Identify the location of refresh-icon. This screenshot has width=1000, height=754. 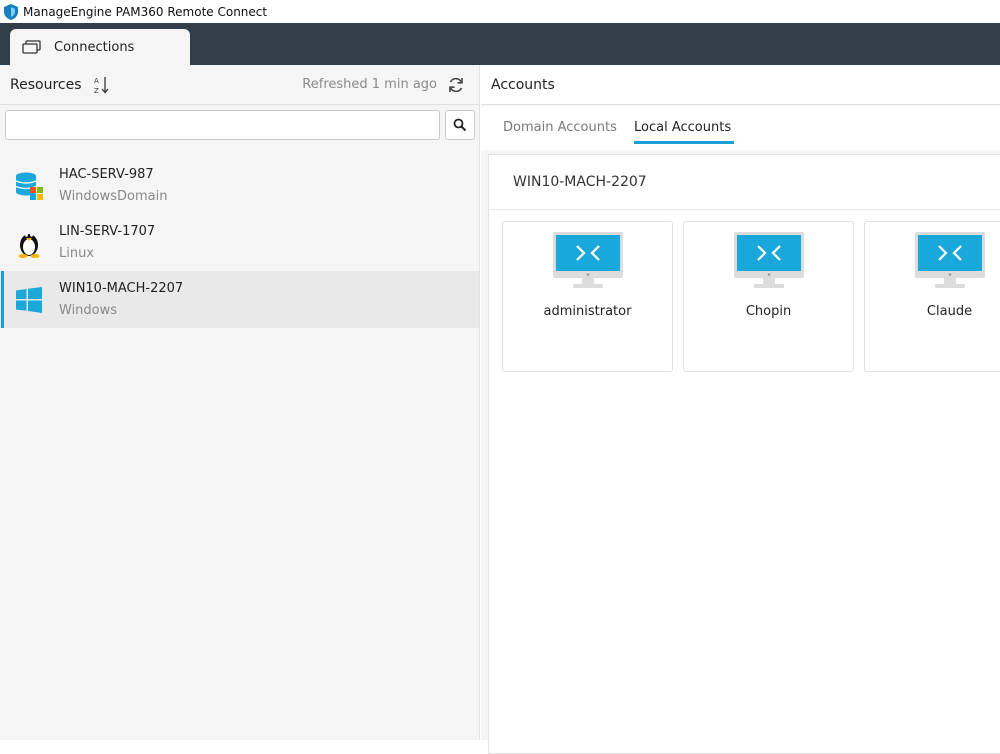
(456, 85).